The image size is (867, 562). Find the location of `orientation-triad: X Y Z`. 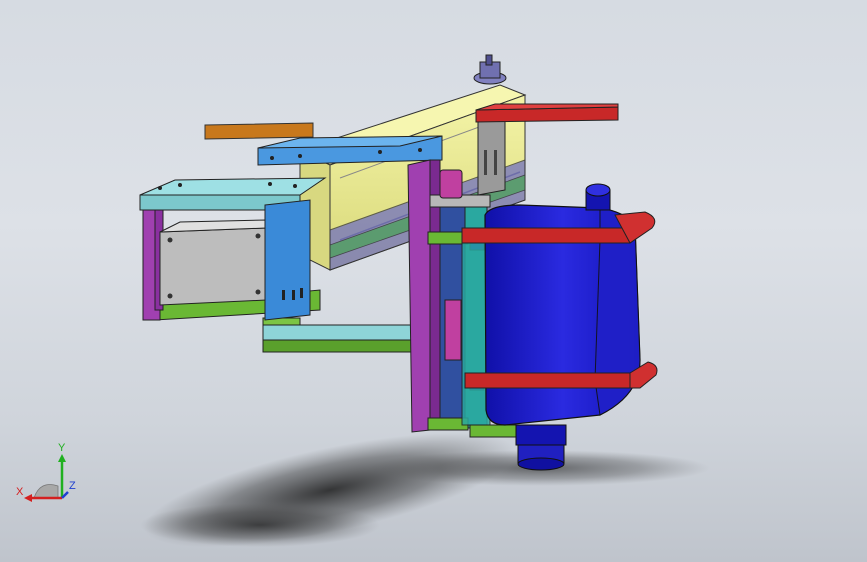

orientation-triad: X Y Z is located at coordinates (47, 475).